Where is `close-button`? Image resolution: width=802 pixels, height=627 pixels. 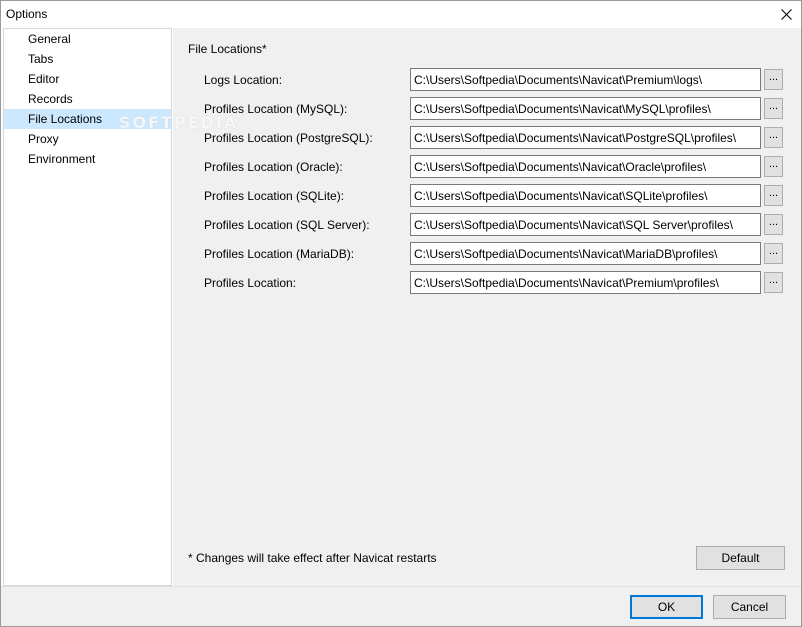
close-button is located at coordinates (786, 14).